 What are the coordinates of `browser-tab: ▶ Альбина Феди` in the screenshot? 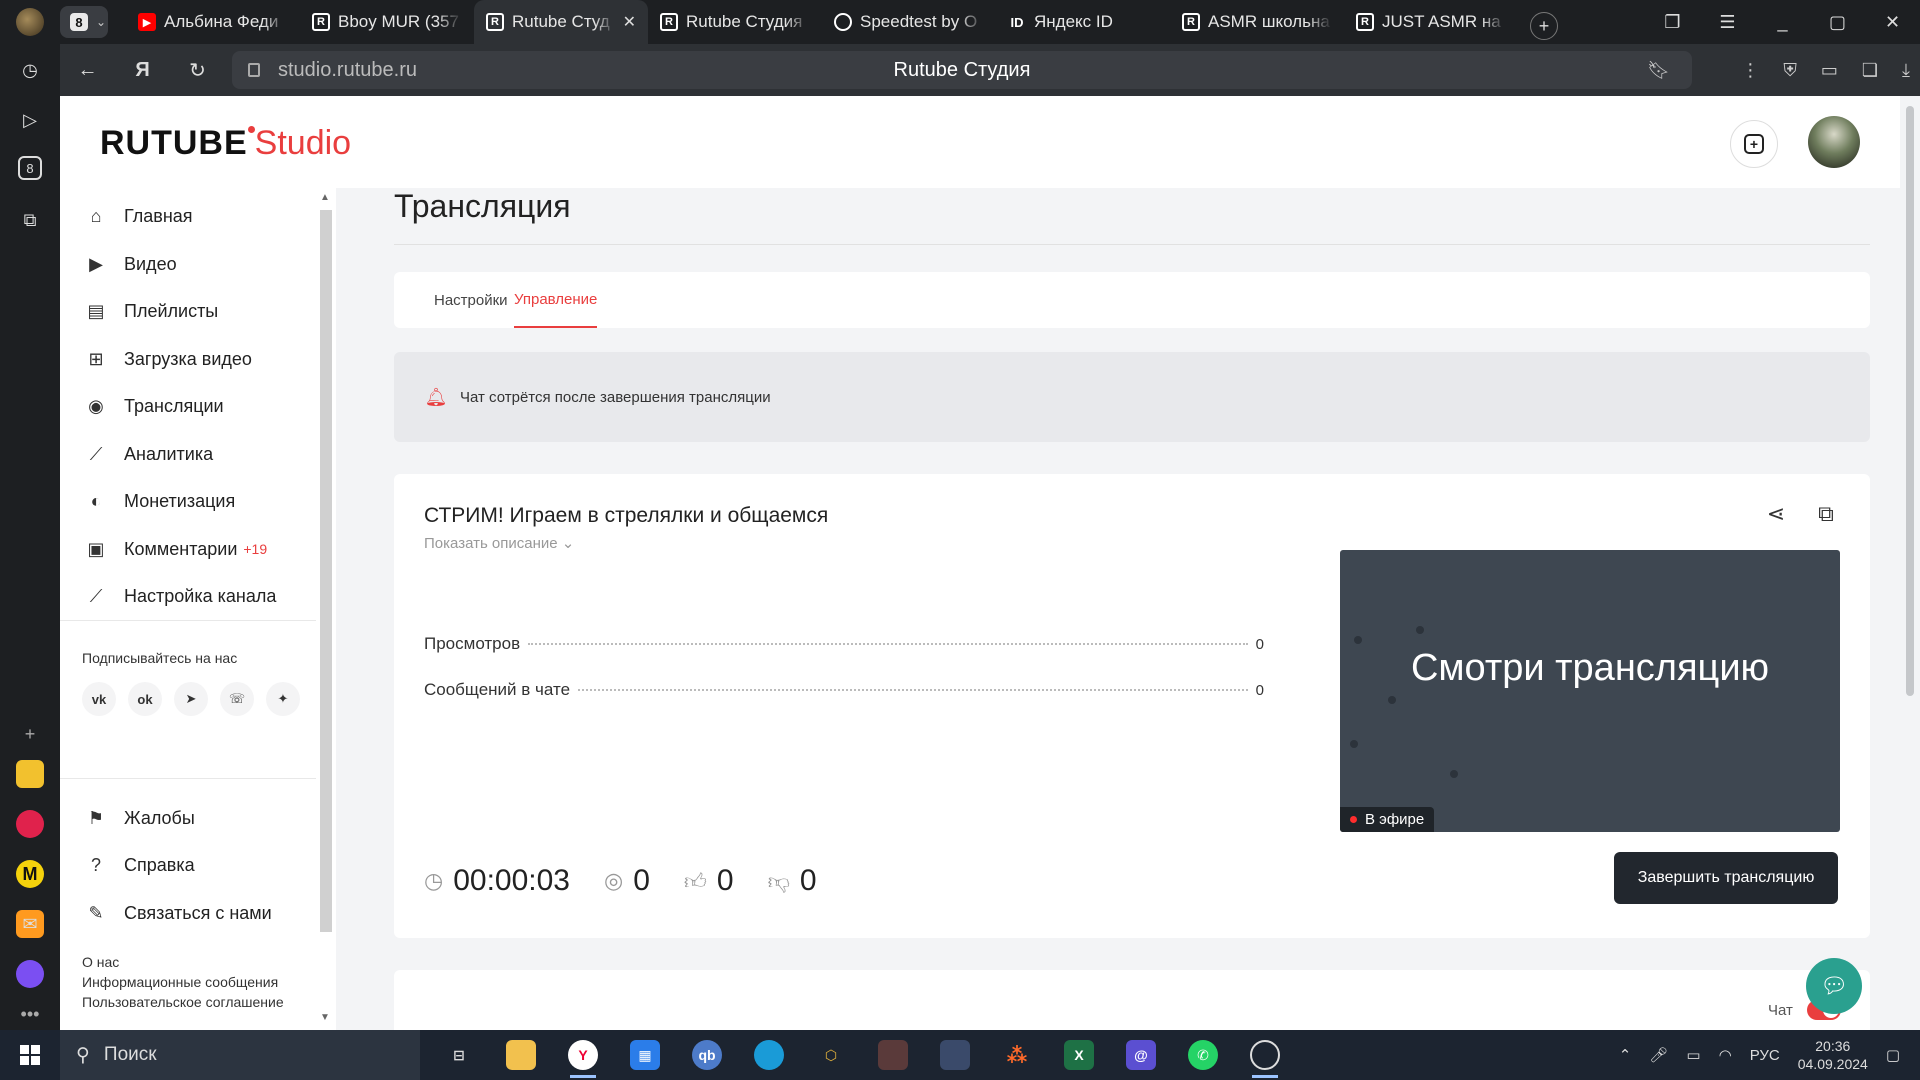 It's located at (213, 22).